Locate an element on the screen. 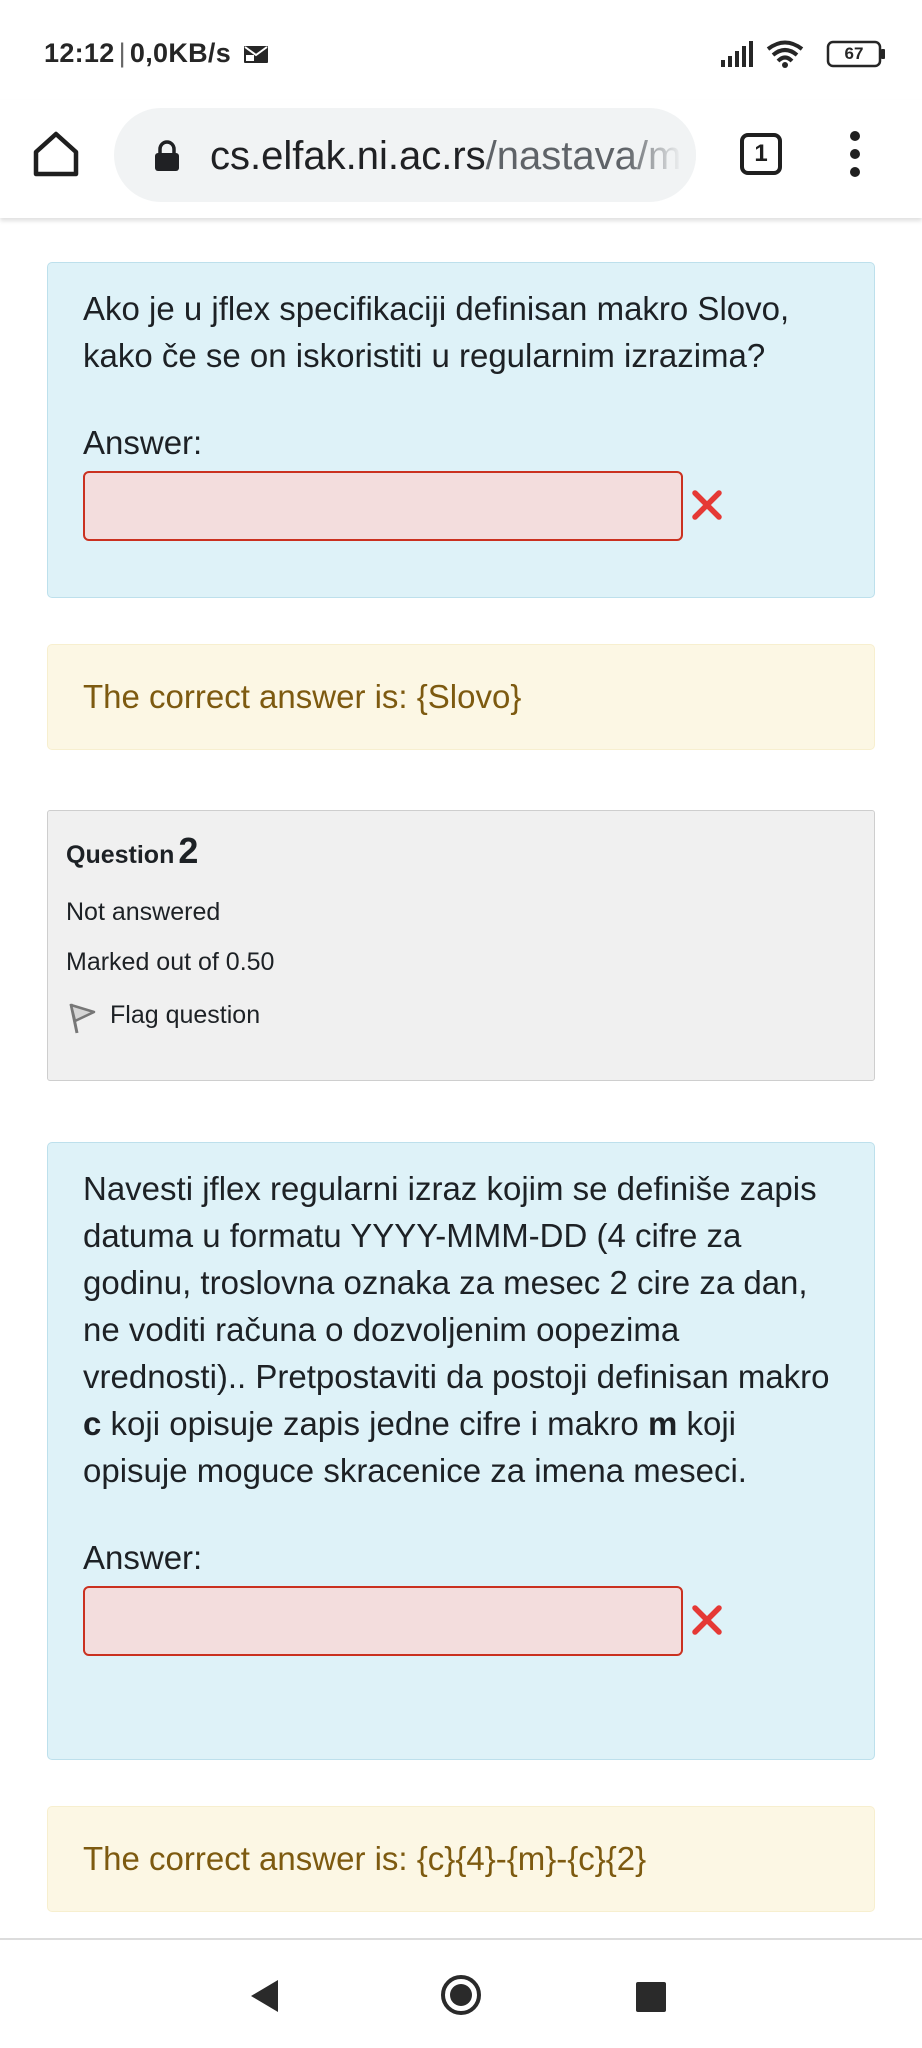  battery-icon: 67 is located at coordinates (856, 56).